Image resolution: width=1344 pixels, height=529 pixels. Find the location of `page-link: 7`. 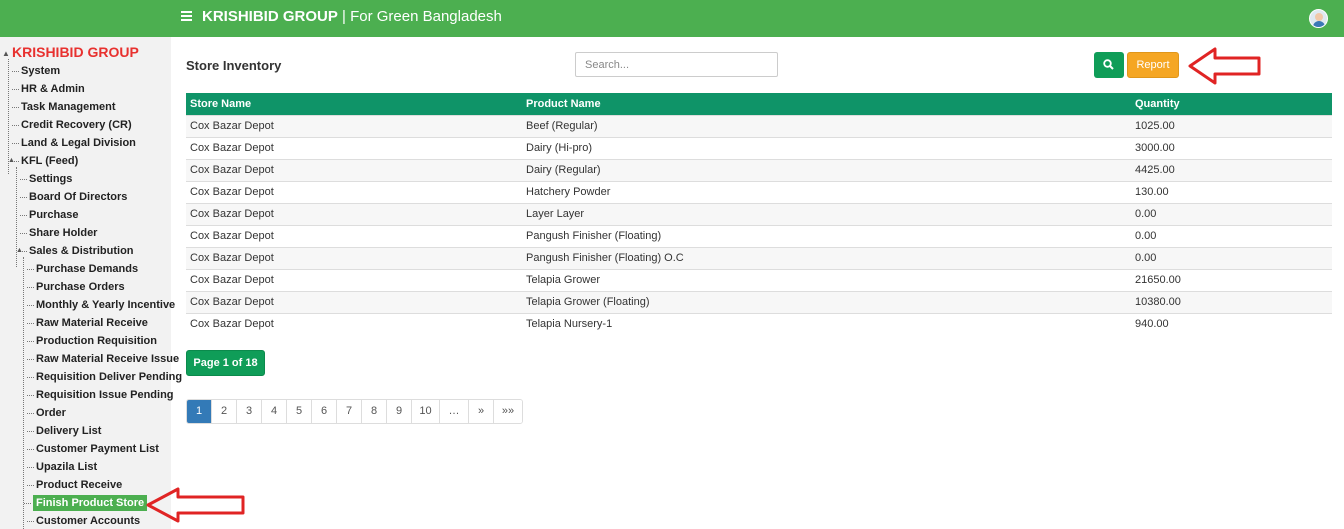

page-link: 7 is located at coordinates (348, 411).